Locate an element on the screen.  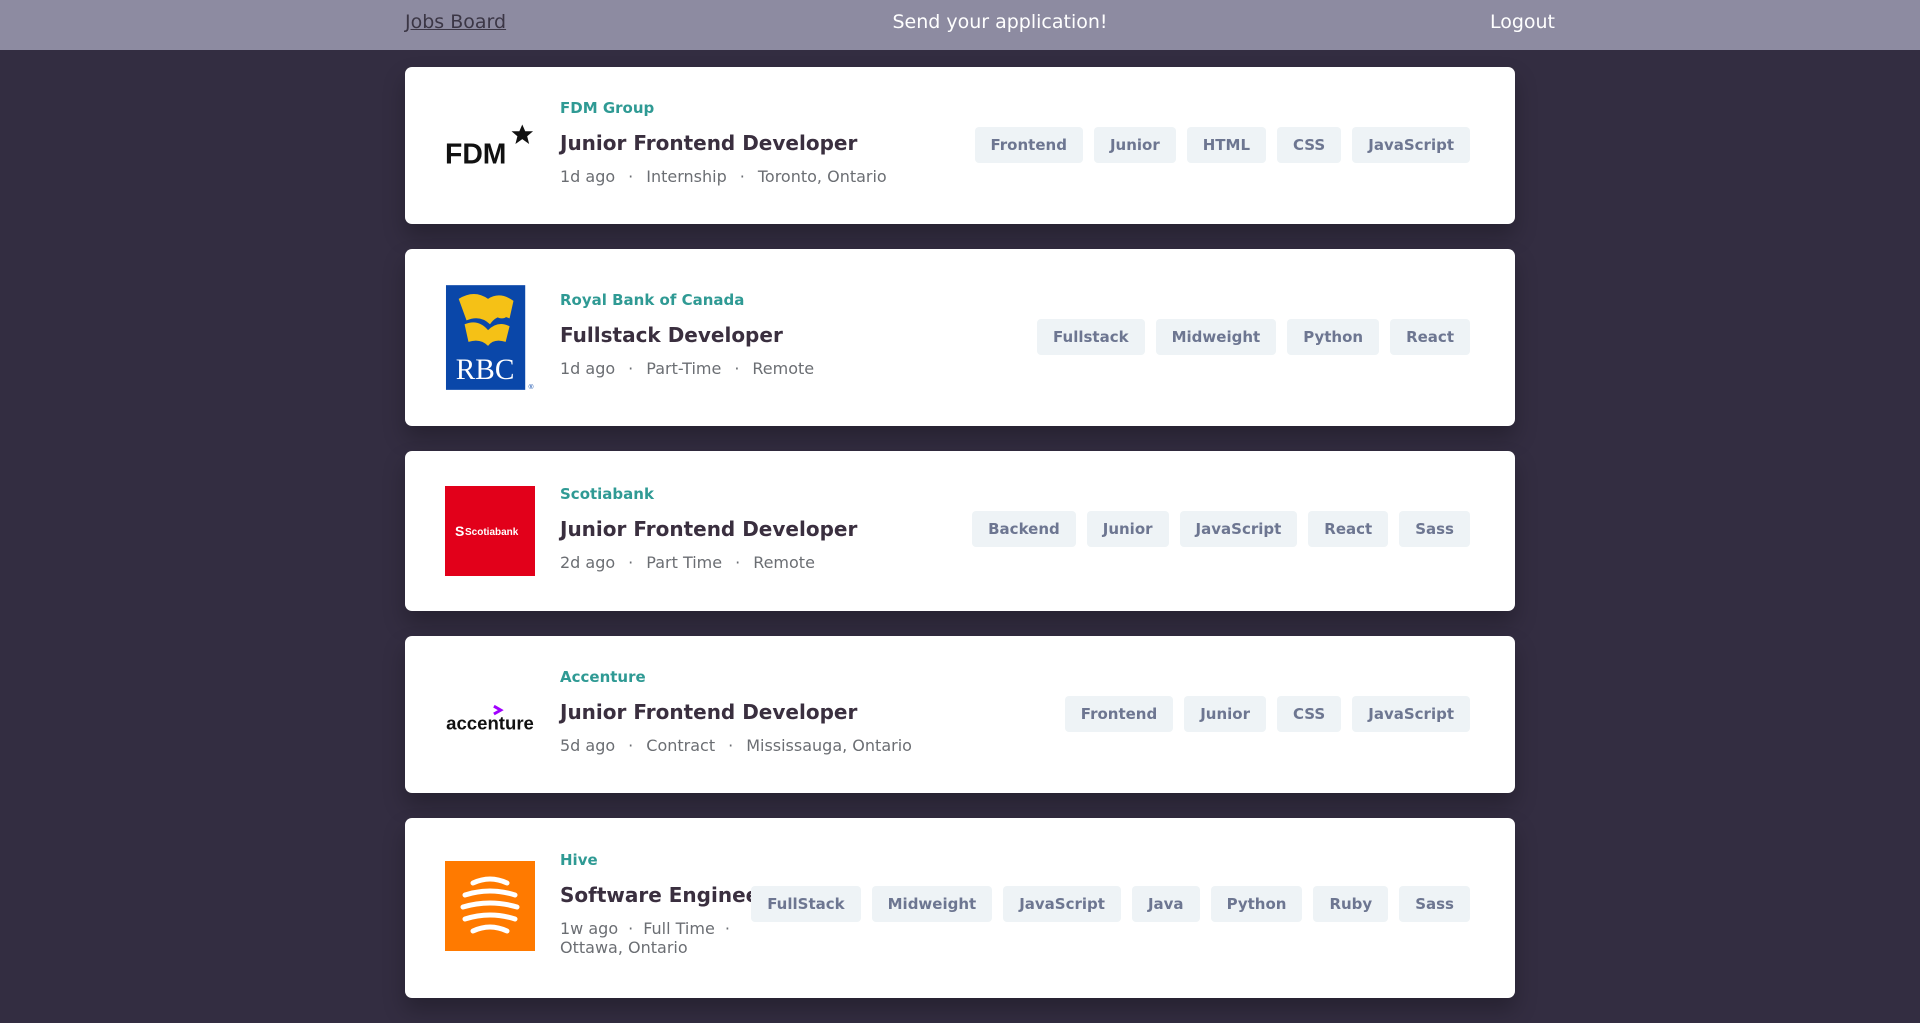
job-meta: 1d ago · Internship · Toronto, Ontario is located at coordinates (770, 176).